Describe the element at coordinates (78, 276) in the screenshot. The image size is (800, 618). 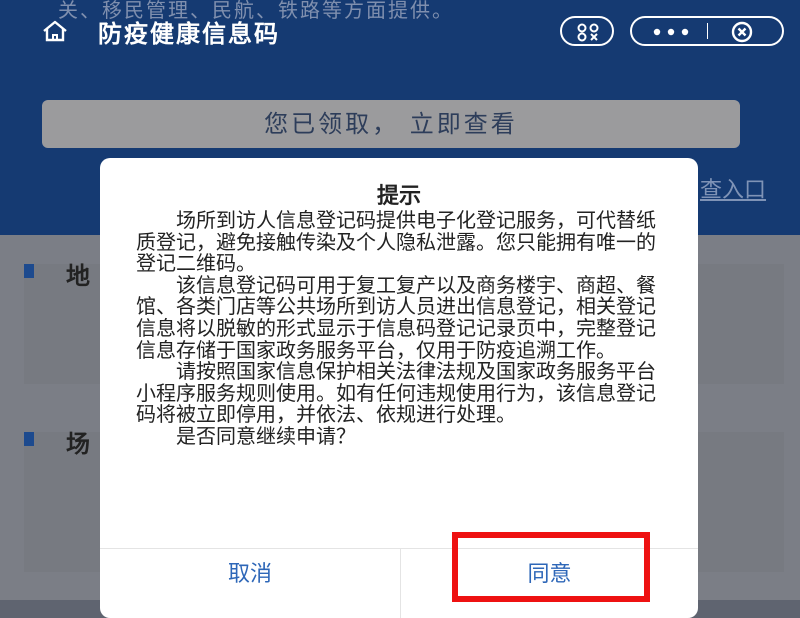
I see `section-title: 地` at that location.